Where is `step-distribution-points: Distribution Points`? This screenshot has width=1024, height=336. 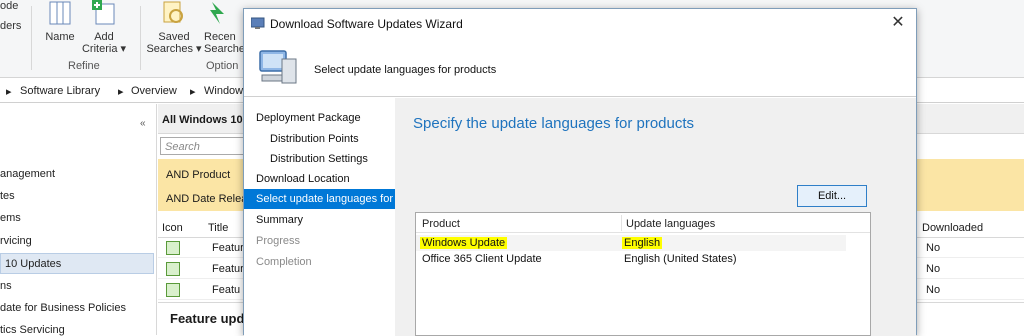 step-distribution-points: Distribution Points is located at coordinates (319, 139).